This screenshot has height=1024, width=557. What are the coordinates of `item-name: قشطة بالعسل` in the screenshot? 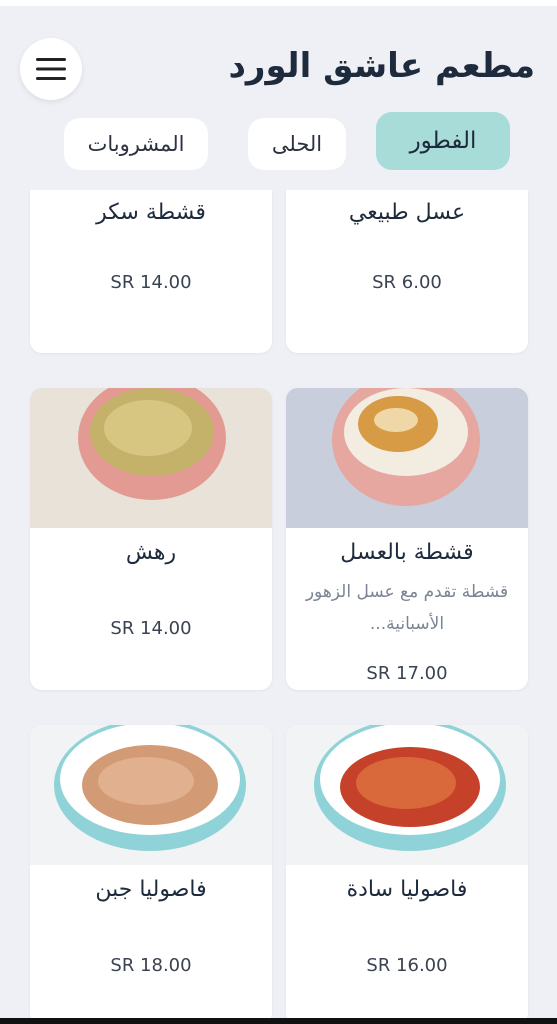 It's located at (407, 552).